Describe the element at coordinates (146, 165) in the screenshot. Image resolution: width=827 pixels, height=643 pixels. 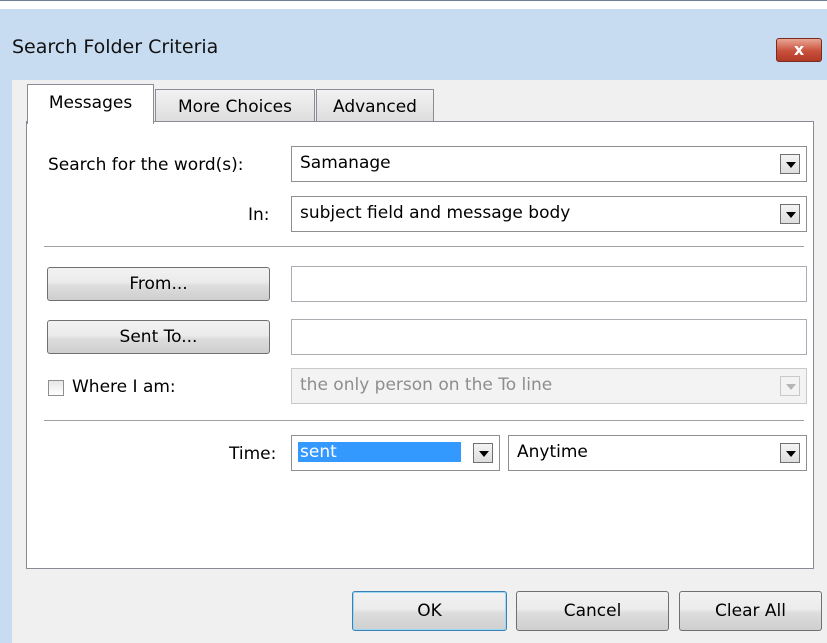
I see `search-words-label: Search for the word(s):` at that location.